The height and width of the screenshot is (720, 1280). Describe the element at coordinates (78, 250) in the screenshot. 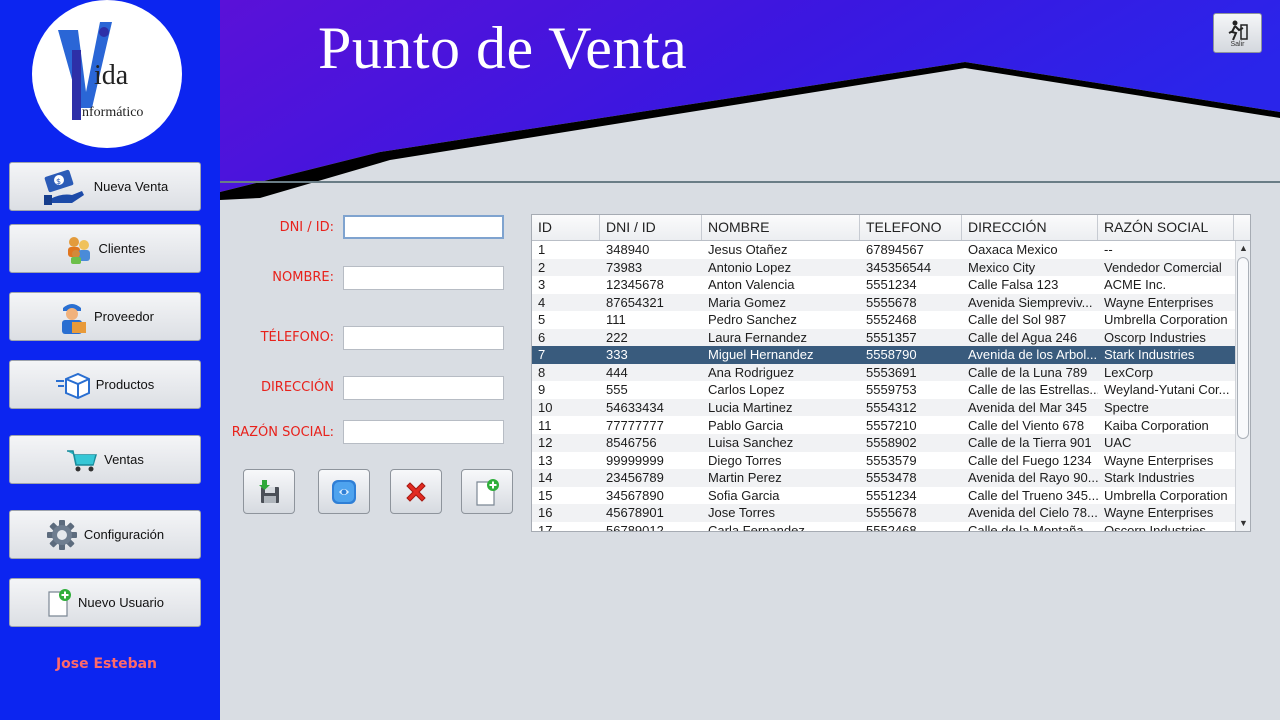

I see `clients-icon` at that location.